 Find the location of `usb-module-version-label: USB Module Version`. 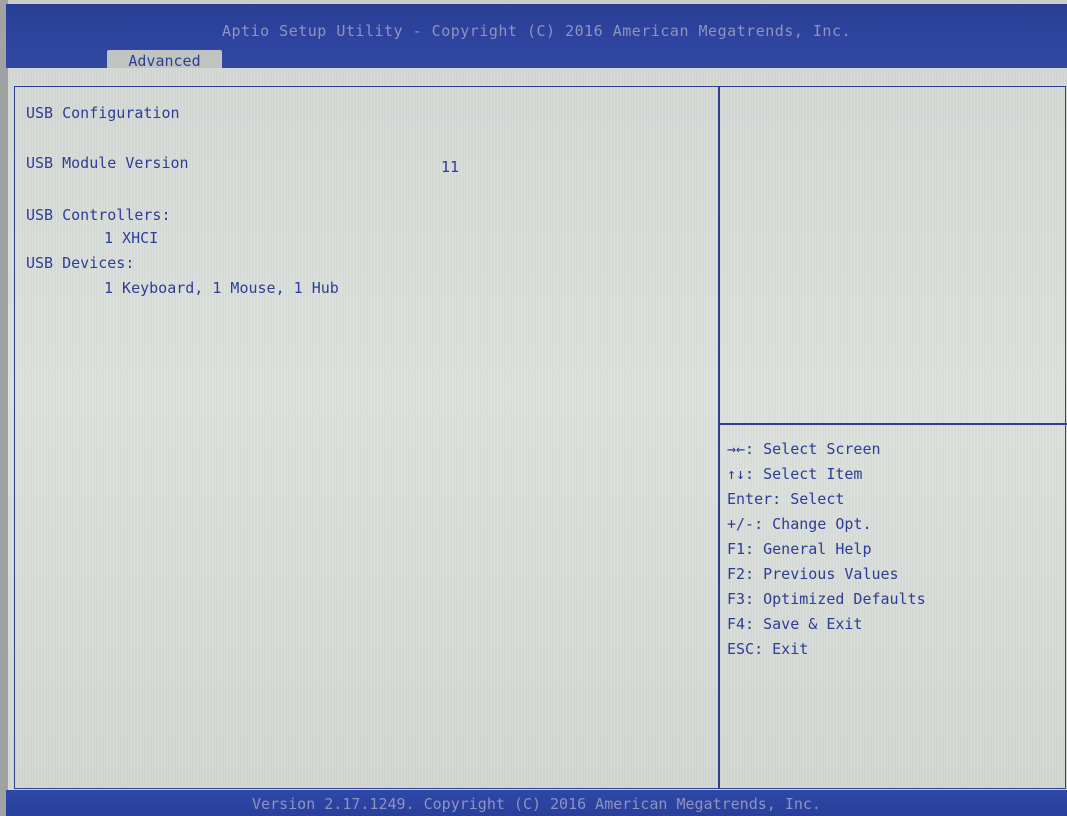

usb-module-version-label: USB Module Version is located at coordinates (107, 163).